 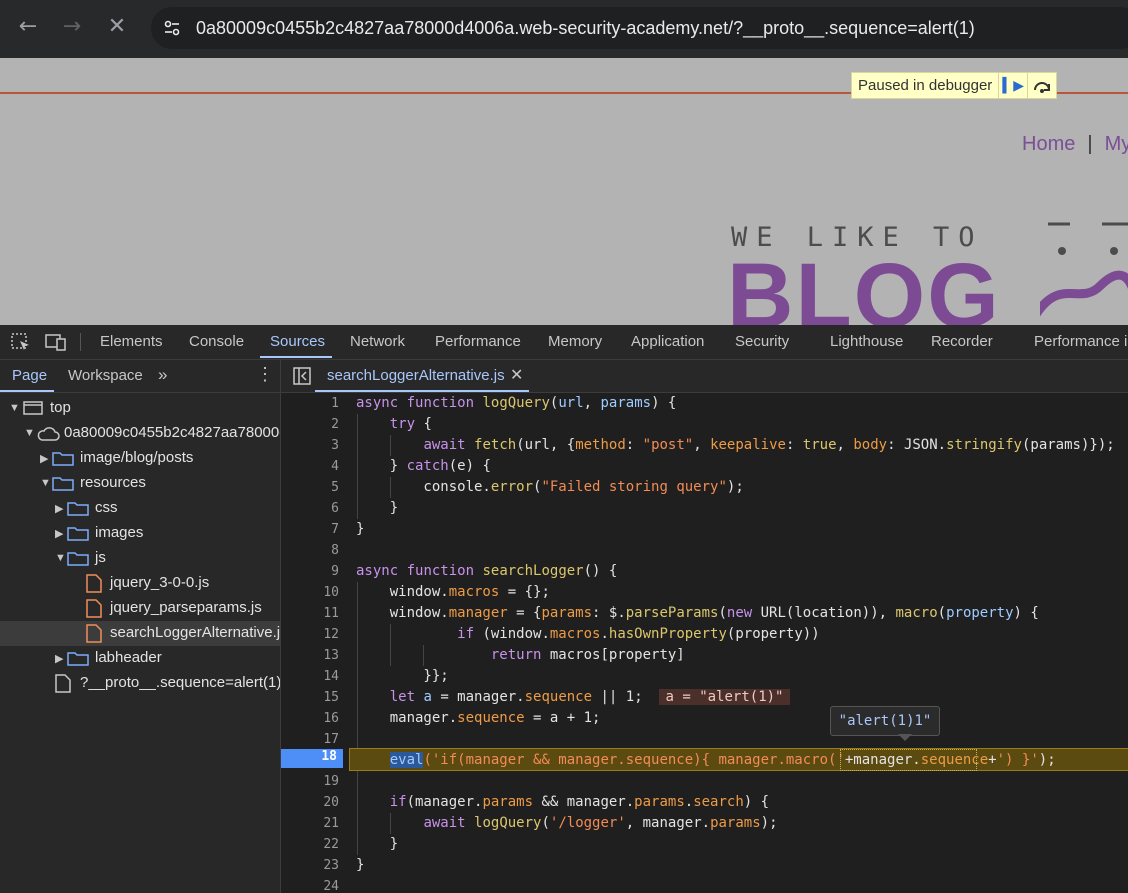 What do you see at coordinates (377, 341) in the screenshot?
I see `tab-network: Network` at bounding box center [377, 341].